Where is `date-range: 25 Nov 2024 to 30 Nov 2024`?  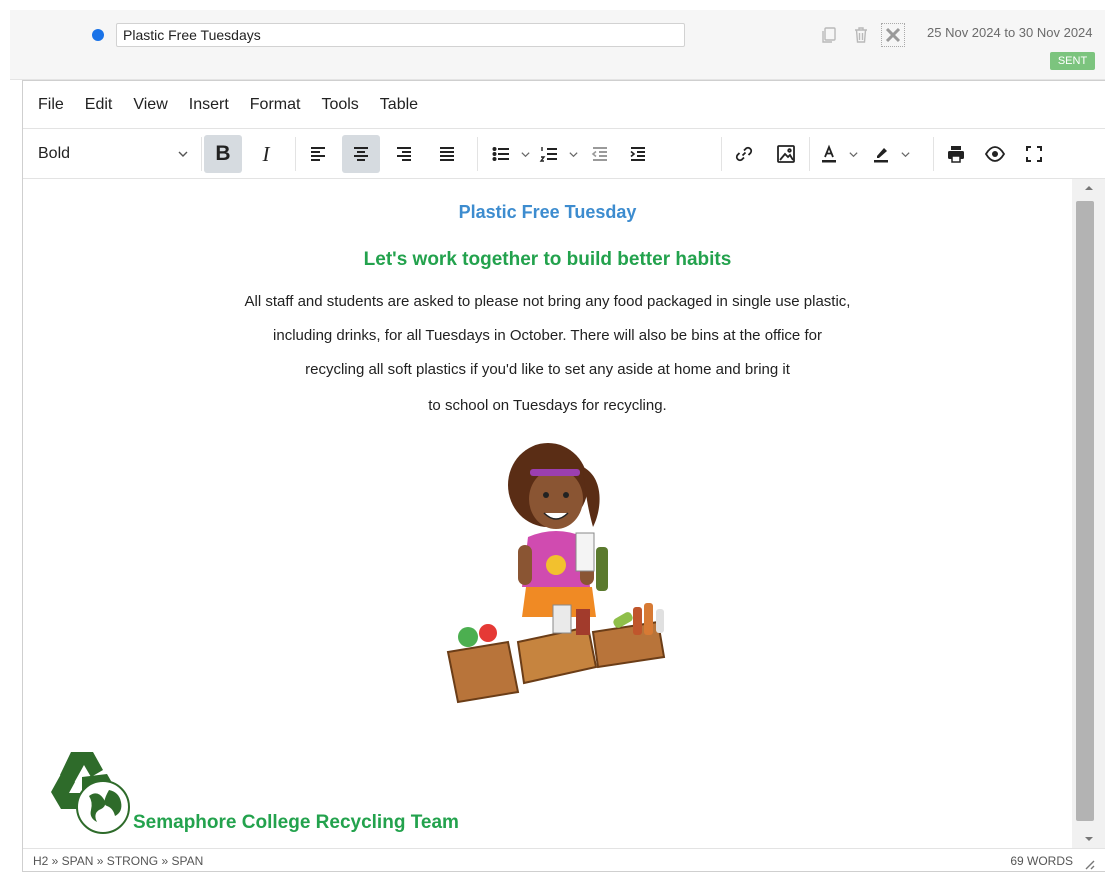
date-range: 25 Nov 2024 to 30 Nov 2024 is located at coordinates (1010, 32).